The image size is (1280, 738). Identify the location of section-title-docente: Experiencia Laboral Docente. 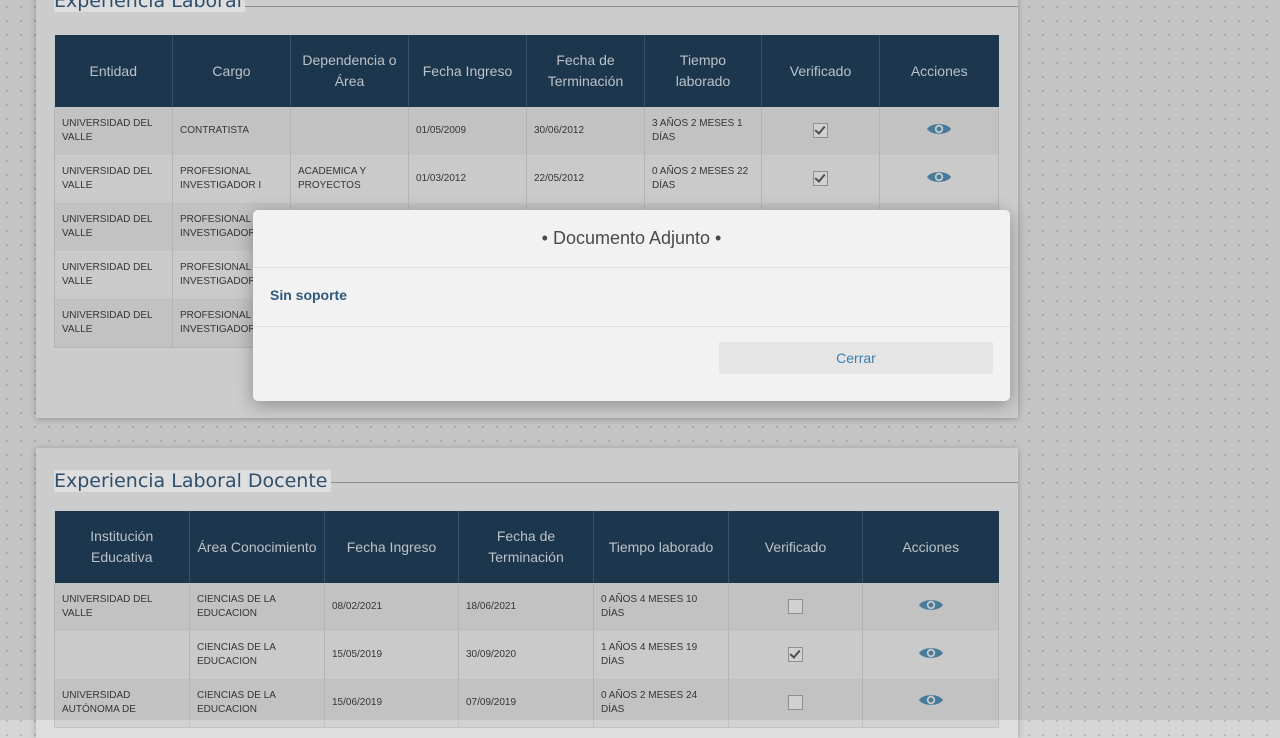
(192, 481).